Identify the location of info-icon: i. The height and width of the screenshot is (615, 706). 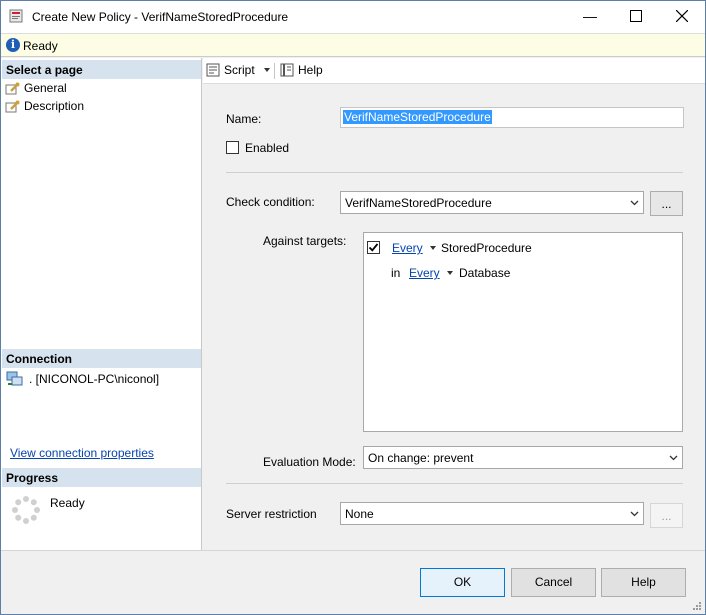
(13, 45).